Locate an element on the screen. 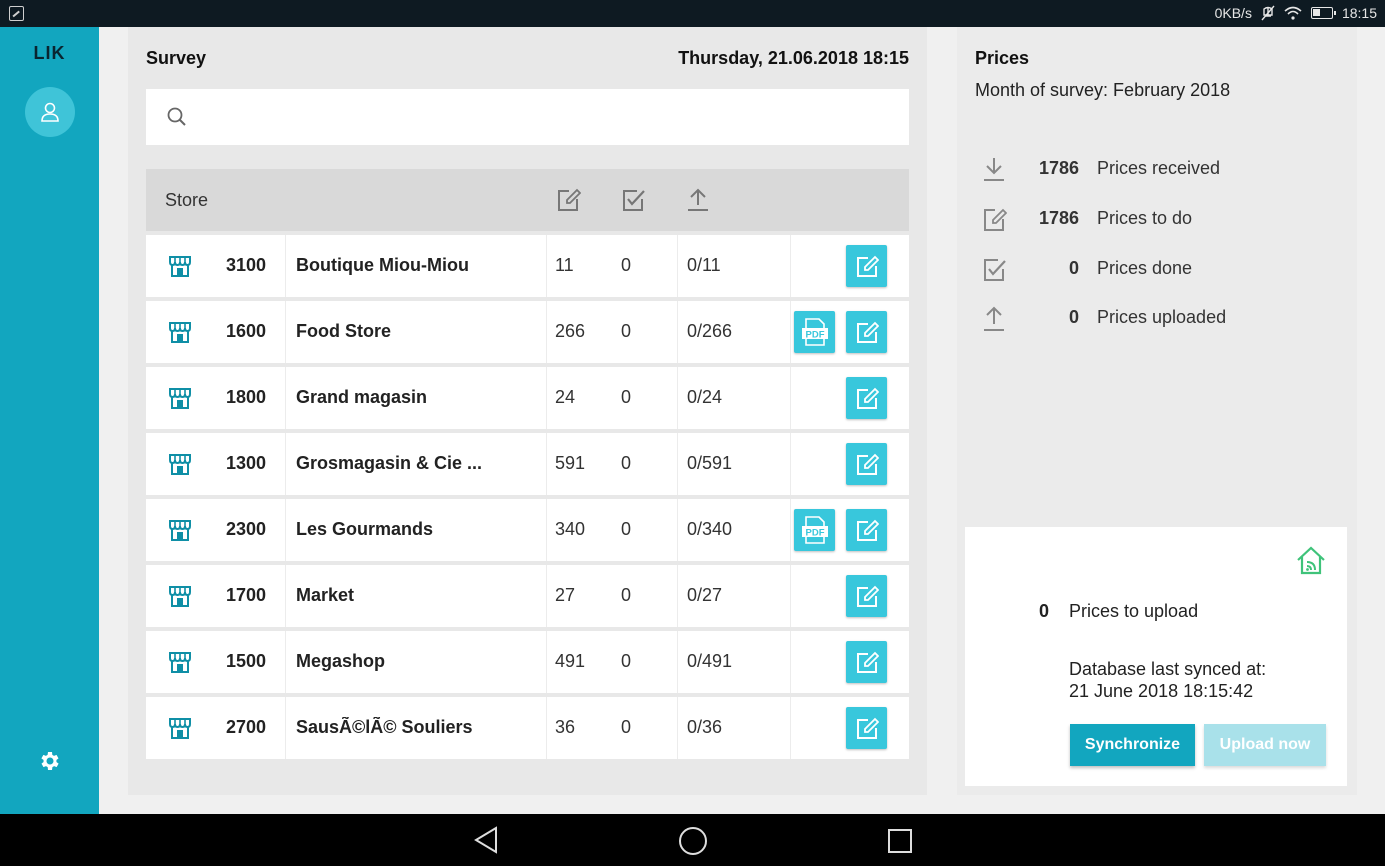 The height and width of the screenshot is (866, 1385). gallery-icon is located at coordinates (16, 13).